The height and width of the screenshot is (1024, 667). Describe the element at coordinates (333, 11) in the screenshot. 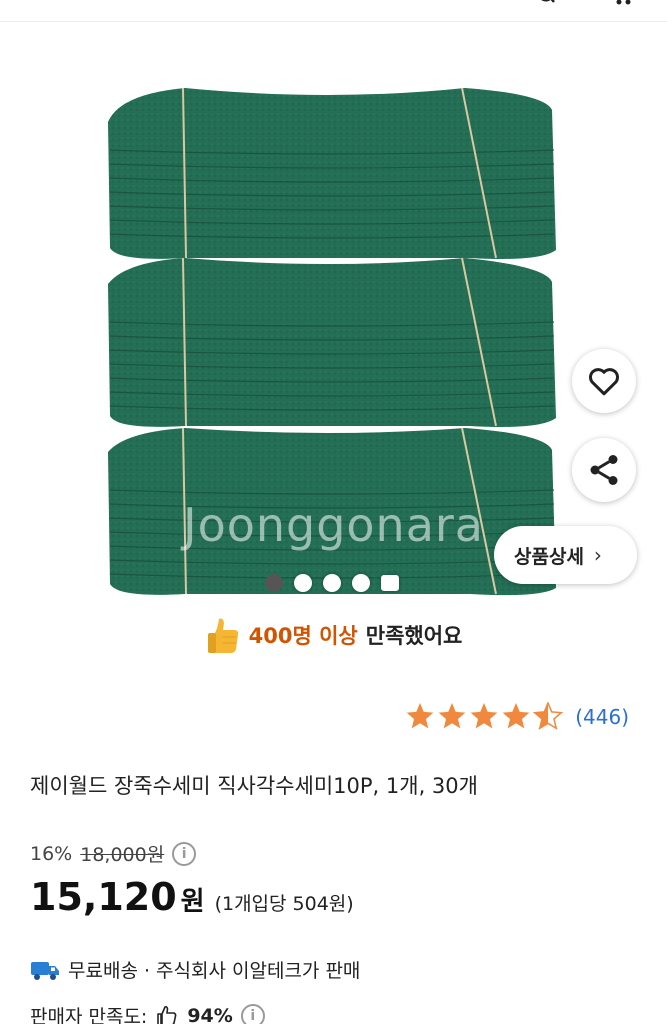

I see `top-bar` at that location.